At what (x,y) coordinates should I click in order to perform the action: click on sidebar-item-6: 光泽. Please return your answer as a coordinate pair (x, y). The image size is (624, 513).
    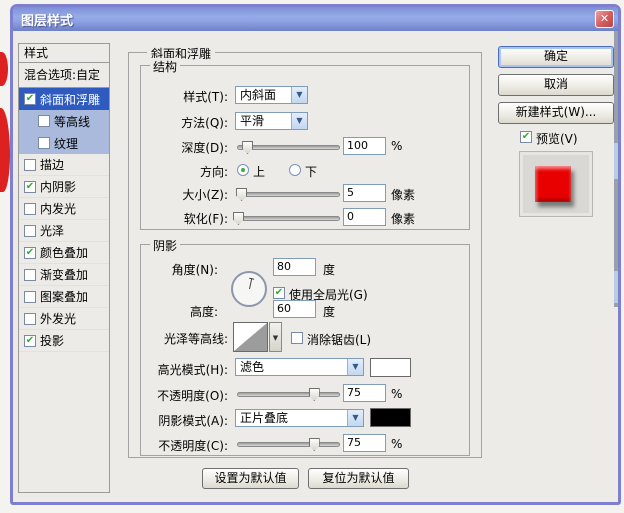
    Looking at the image, I should click on (64, 231).